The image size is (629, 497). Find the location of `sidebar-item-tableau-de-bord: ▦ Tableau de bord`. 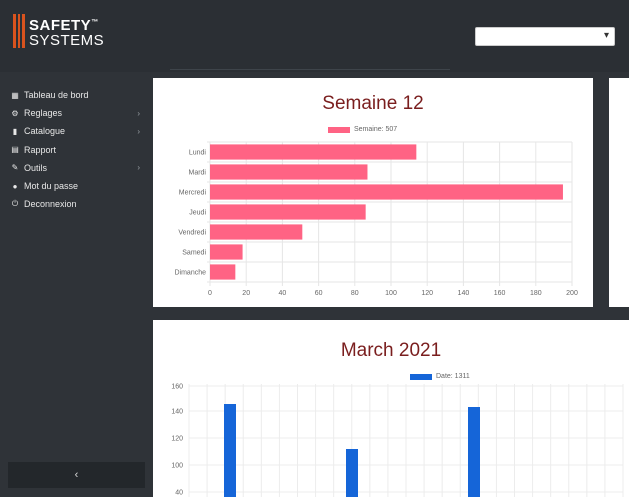

sidebar-item-tableau-de-bord: ▦ Tableau de bord is located at coordinates (75, 95).